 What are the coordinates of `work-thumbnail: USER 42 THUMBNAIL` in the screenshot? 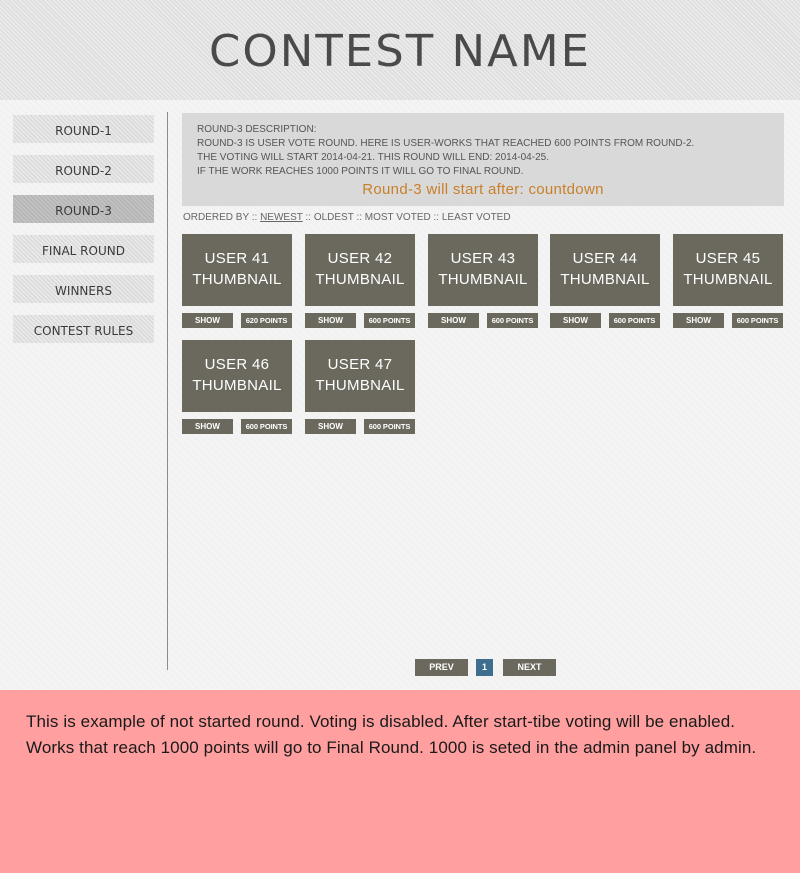 It's located at (360, 270).